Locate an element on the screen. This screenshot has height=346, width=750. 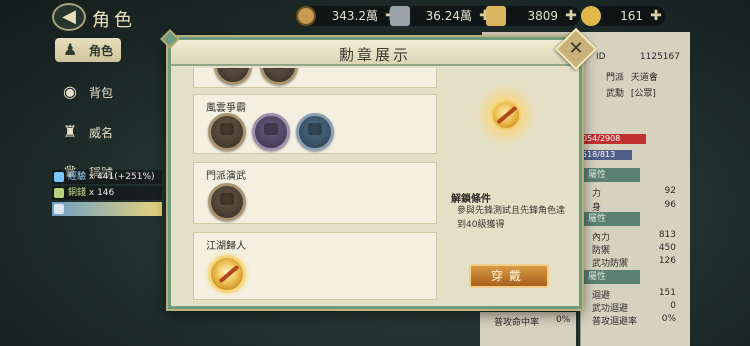
character-icon: ♟ is located at coordinates (70, 49).